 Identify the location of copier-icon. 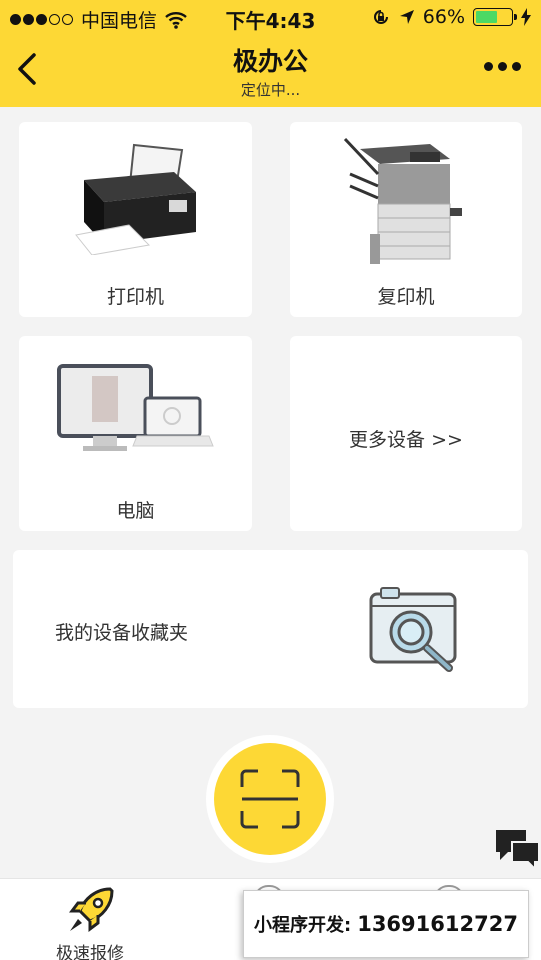
(402, 200).